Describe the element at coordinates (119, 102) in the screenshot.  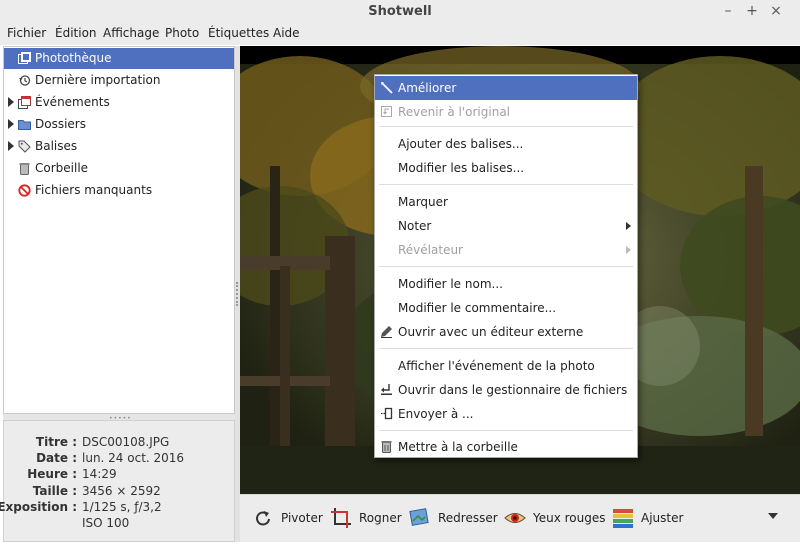
I see `sidebar-item-events: Événements` at that location.